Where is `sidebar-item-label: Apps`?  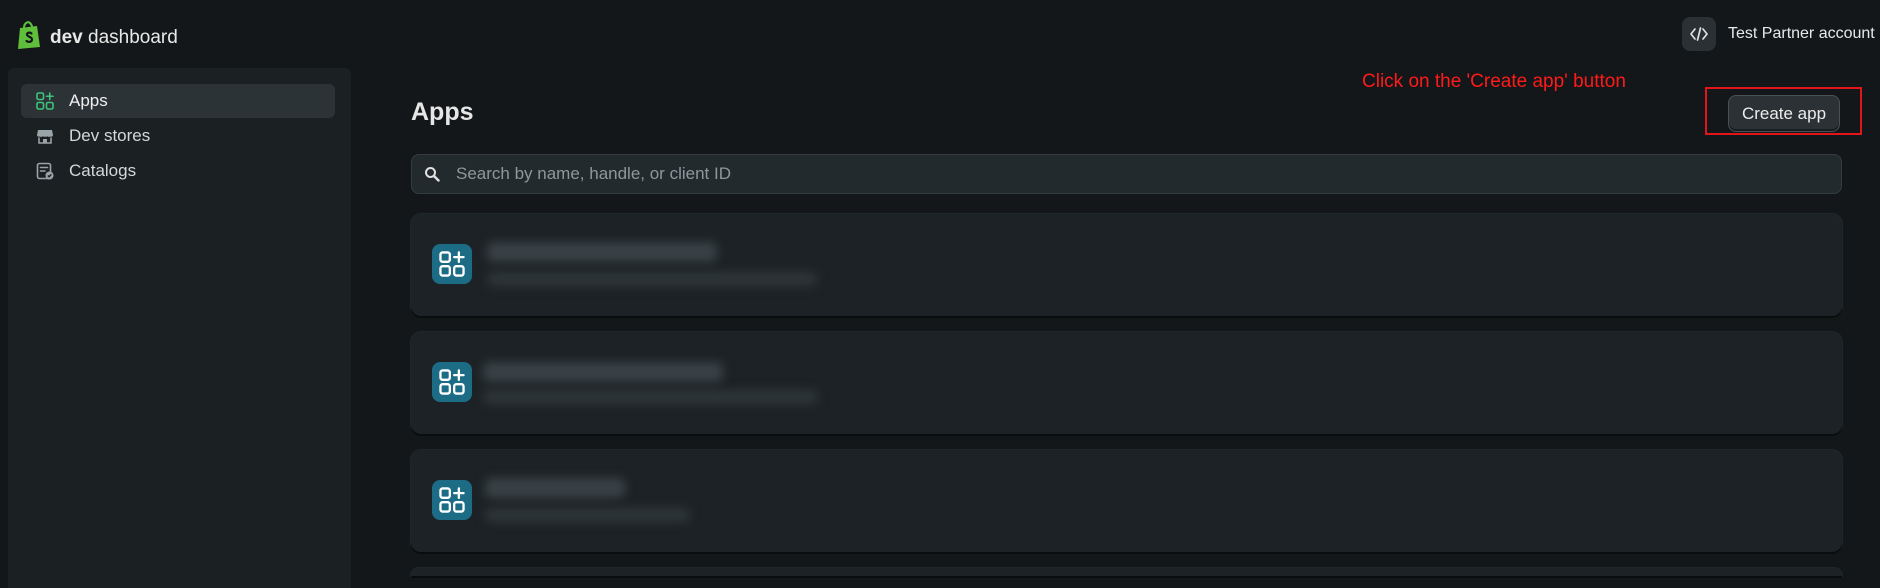 sidebar-item-label: Apps is located at coordinates (88, 100).